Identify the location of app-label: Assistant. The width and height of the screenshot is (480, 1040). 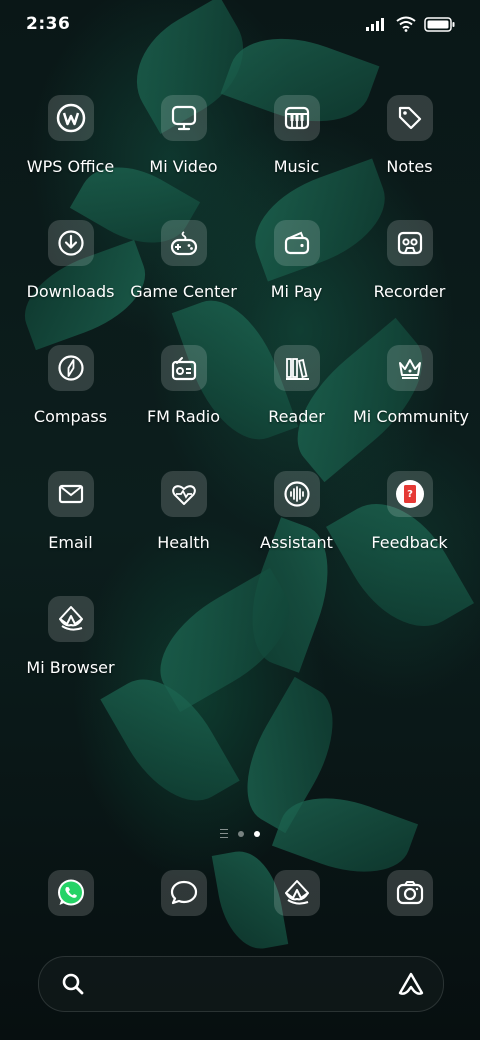
(296, 542).